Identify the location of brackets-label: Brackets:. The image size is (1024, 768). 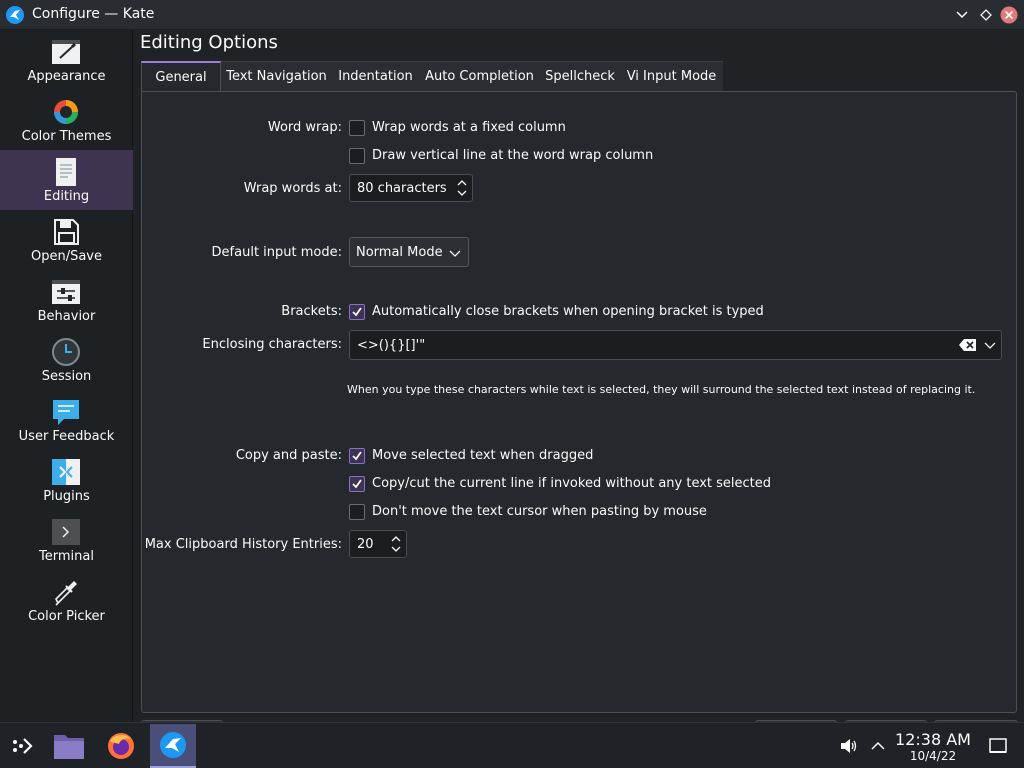
(311, 311).